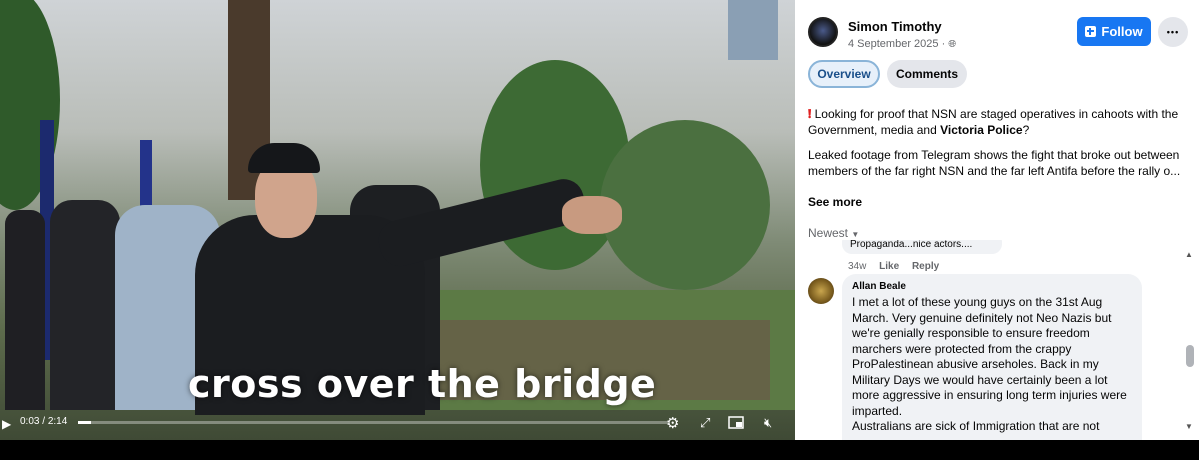 The height and width of the screenshot is (460, 1199). I want to click on commenter-name: Allan Beale, so click(992, 286).